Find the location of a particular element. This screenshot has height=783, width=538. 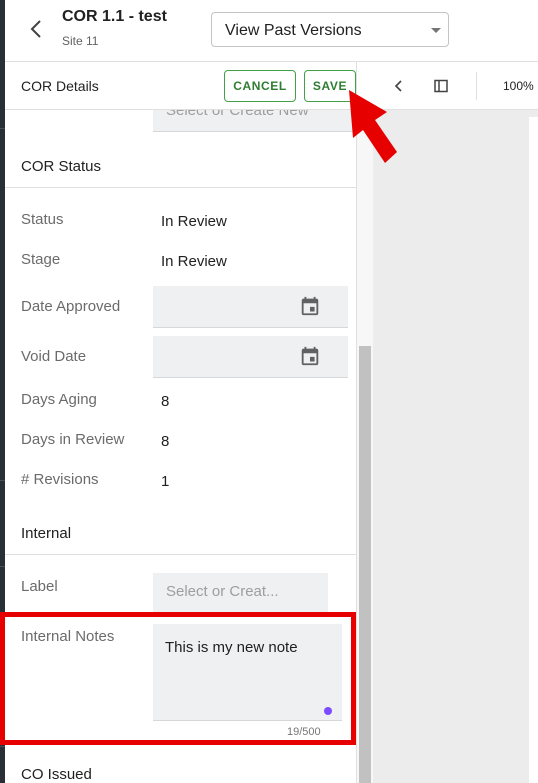

page-title: COR 1.1 - test is located at coordinates (114, 16).